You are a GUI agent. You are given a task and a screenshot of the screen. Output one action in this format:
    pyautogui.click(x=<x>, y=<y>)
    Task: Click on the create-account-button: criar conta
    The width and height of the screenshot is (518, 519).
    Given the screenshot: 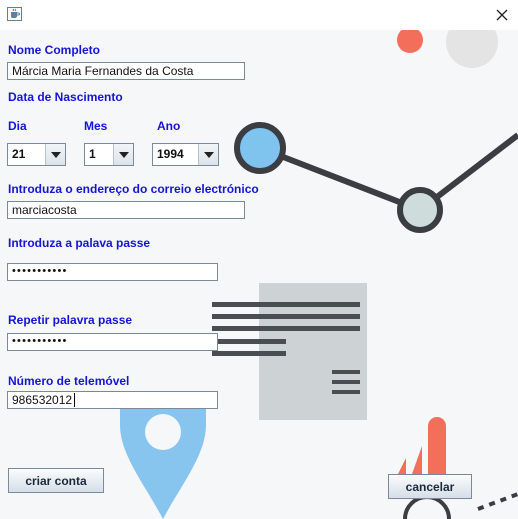 What is the action you would take?
    pyautogui.click(x=56, y=480)
    